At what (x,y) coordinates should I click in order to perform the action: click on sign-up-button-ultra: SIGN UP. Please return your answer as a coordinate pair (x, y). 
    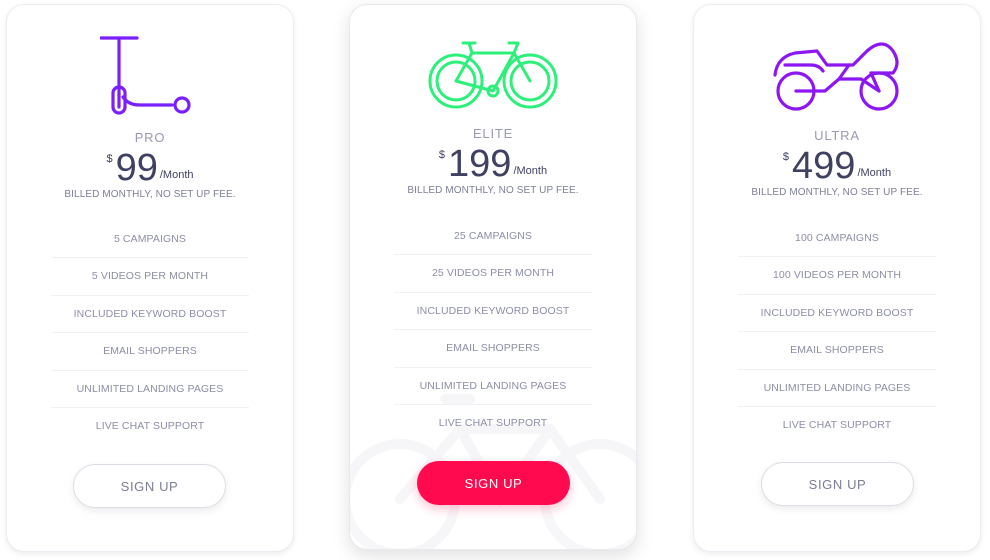
    Looking at the image, I should click on (837, 484).